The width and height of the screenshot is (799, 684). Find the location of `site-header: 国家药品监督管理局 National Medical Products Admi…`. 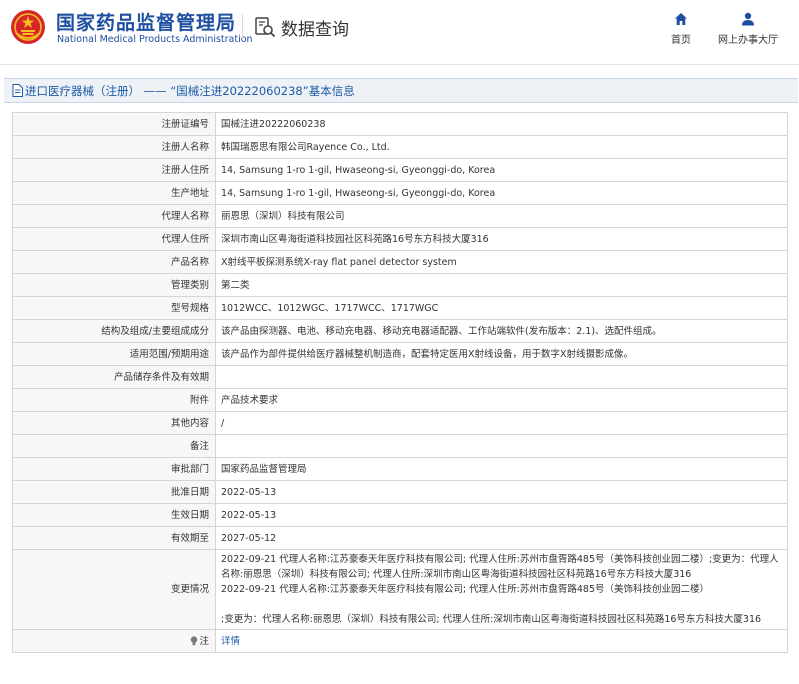

site-header: 国家药品监督管理局 National Medical Products Admi… is located at coordinates (399, 30).